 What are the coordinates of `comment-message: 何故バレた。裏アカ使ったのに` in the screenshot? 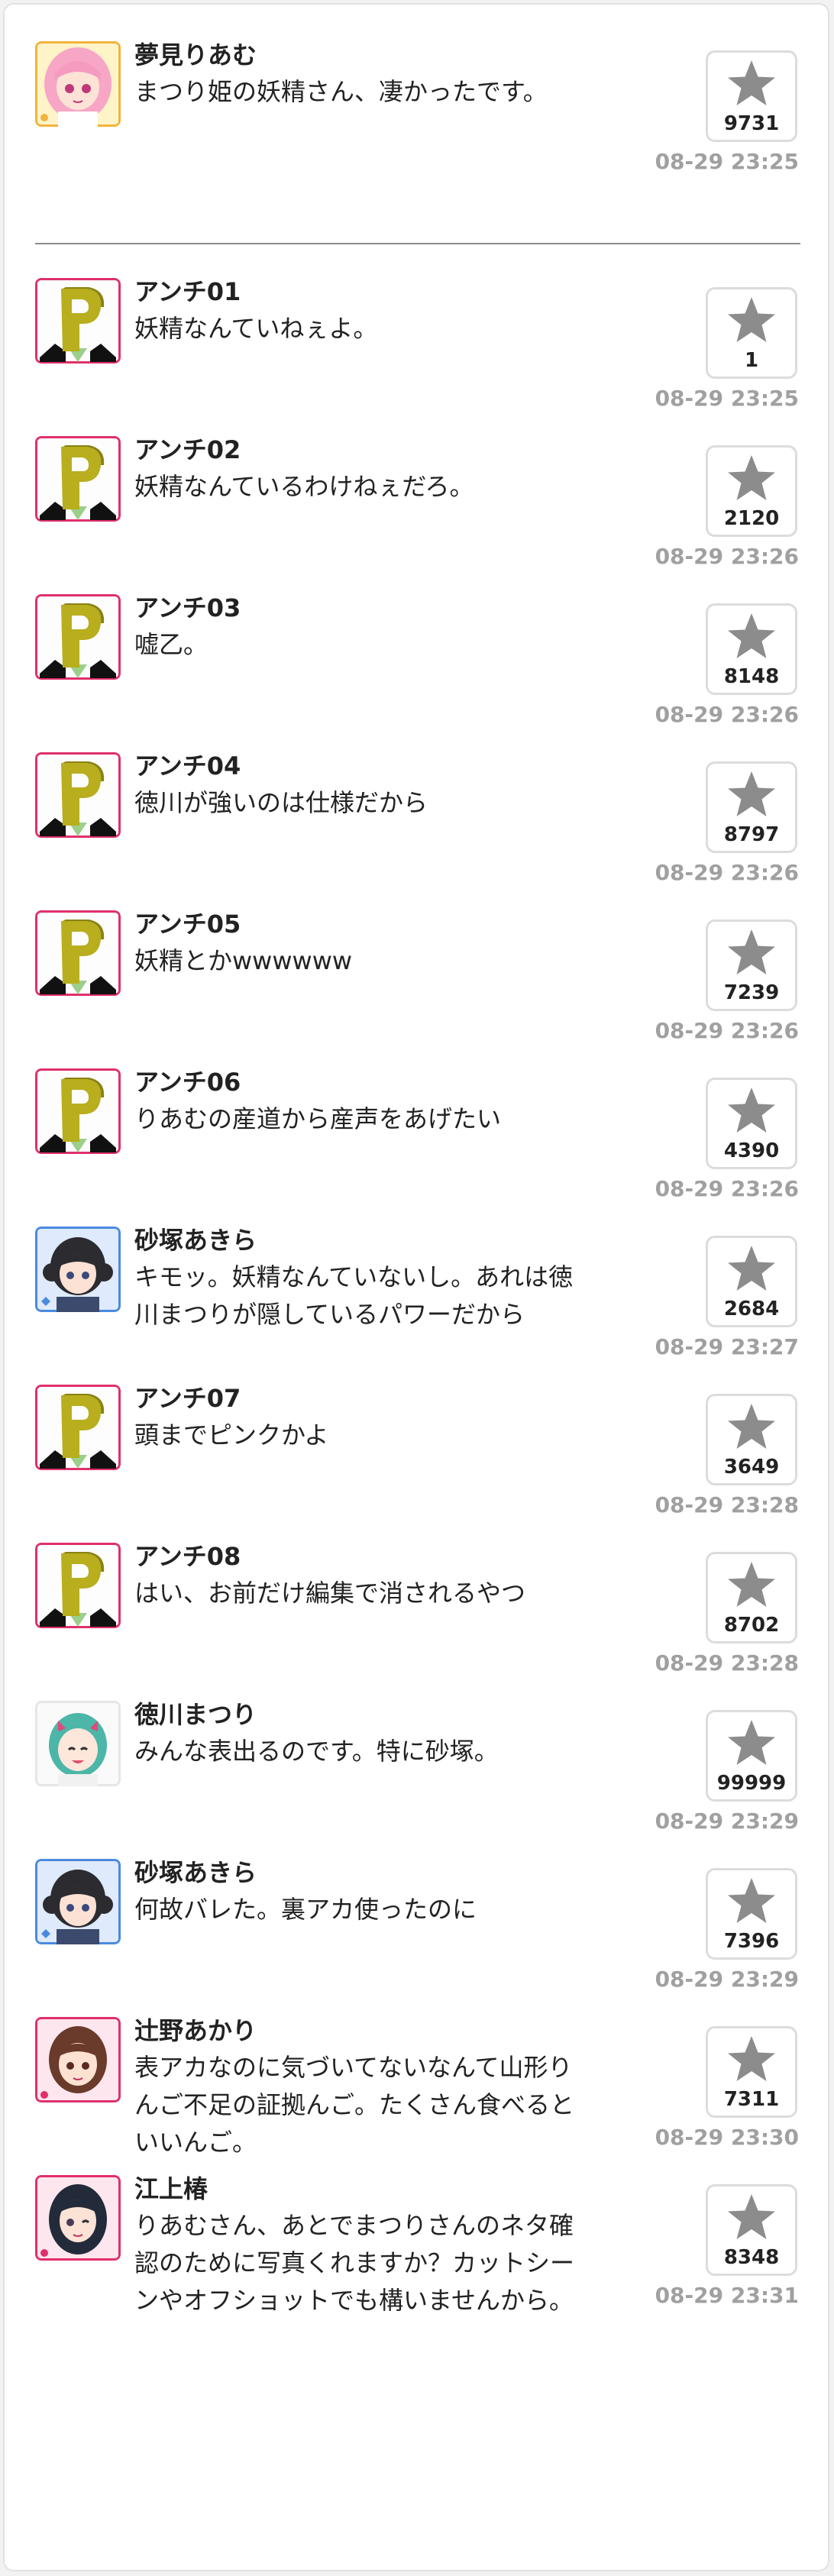 It's located at (305, 1909).